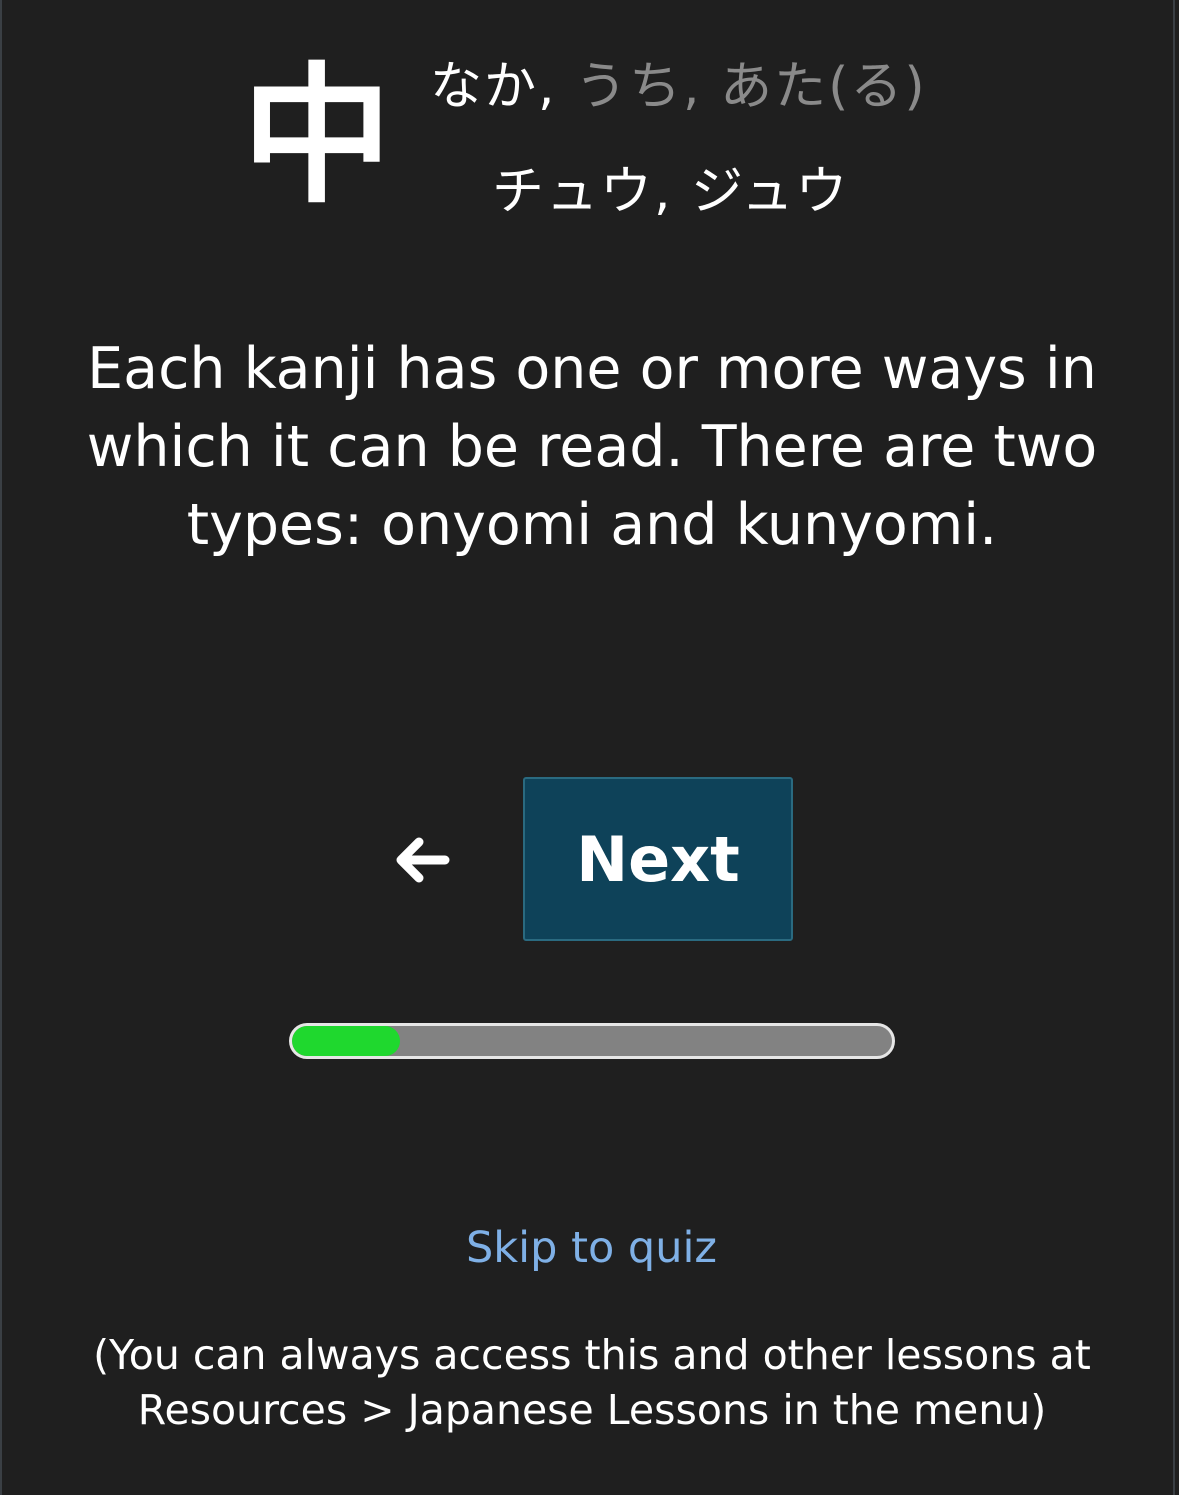 The height and width of the screenshot is (1495, 1179). Describe the element at coordinates (592, 1041) in the screenshot. I see `lesson-progress-bar` at that location.